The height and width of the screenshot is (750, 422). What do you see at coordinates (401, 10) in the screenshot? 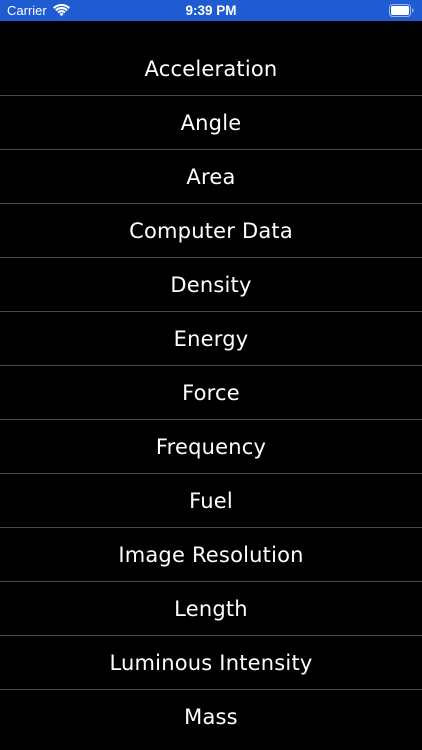
I see `battery-icon` at bounding box center [401, 10].